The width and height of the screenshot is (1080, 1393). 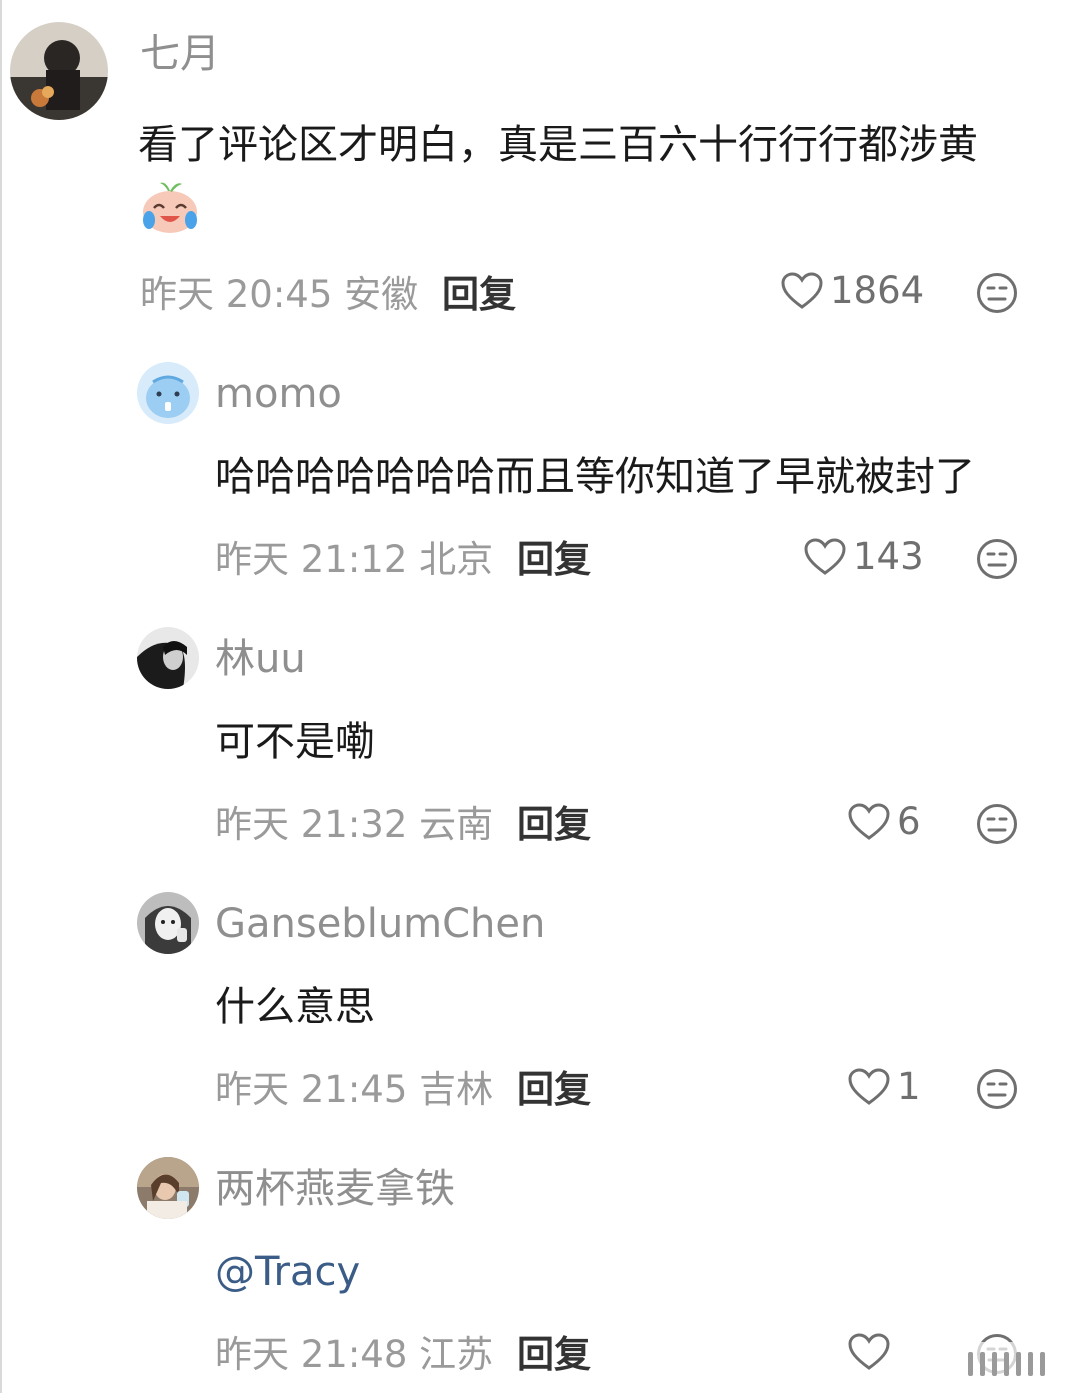 I want to click on mention-link: @Tracy, so click(x=287, y=1272).